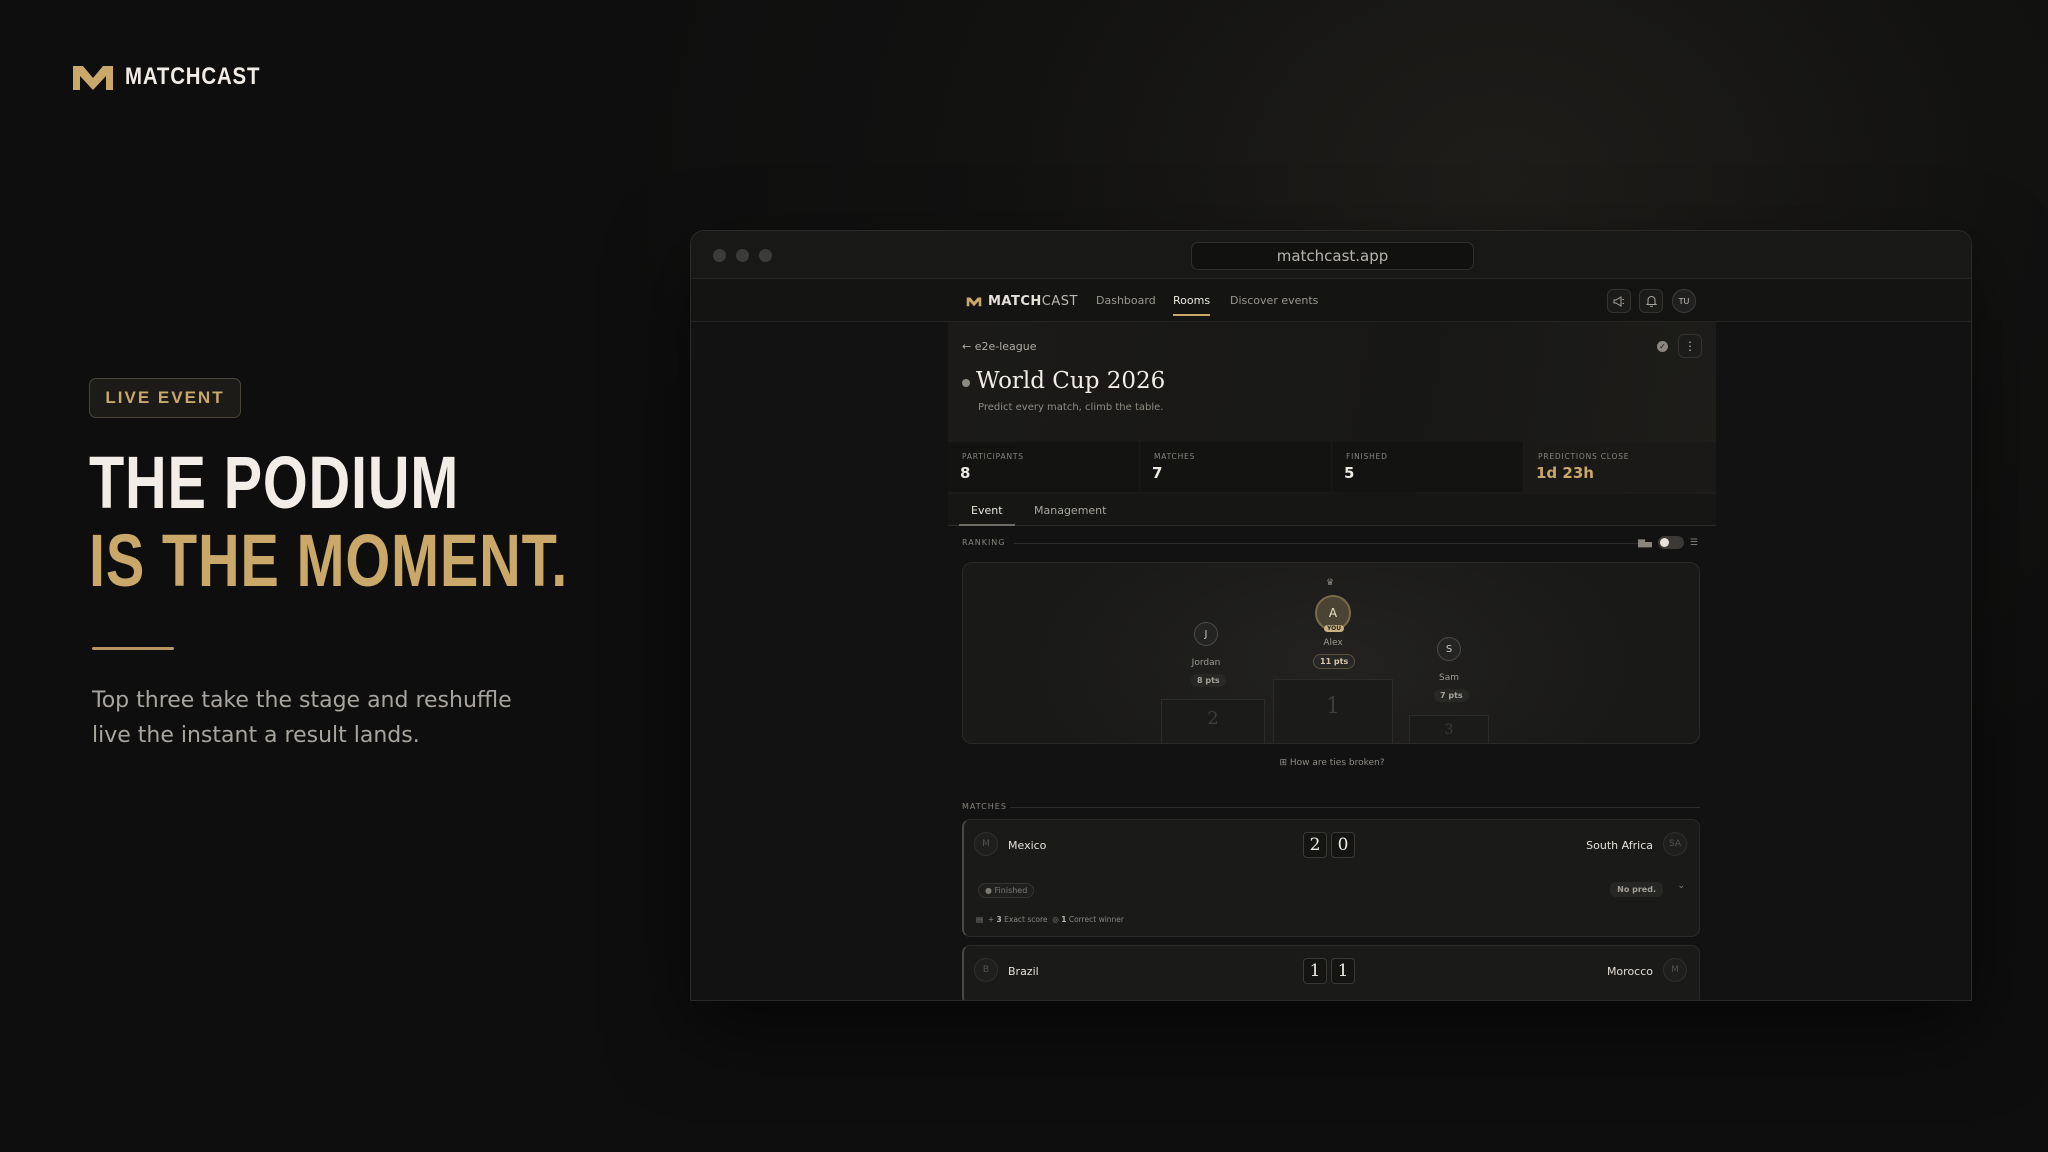  What do you see at coordinates (1690, 346) in the screenshot?
I see `more-options-icon: ⋮` at bounding box center [1690, 346].